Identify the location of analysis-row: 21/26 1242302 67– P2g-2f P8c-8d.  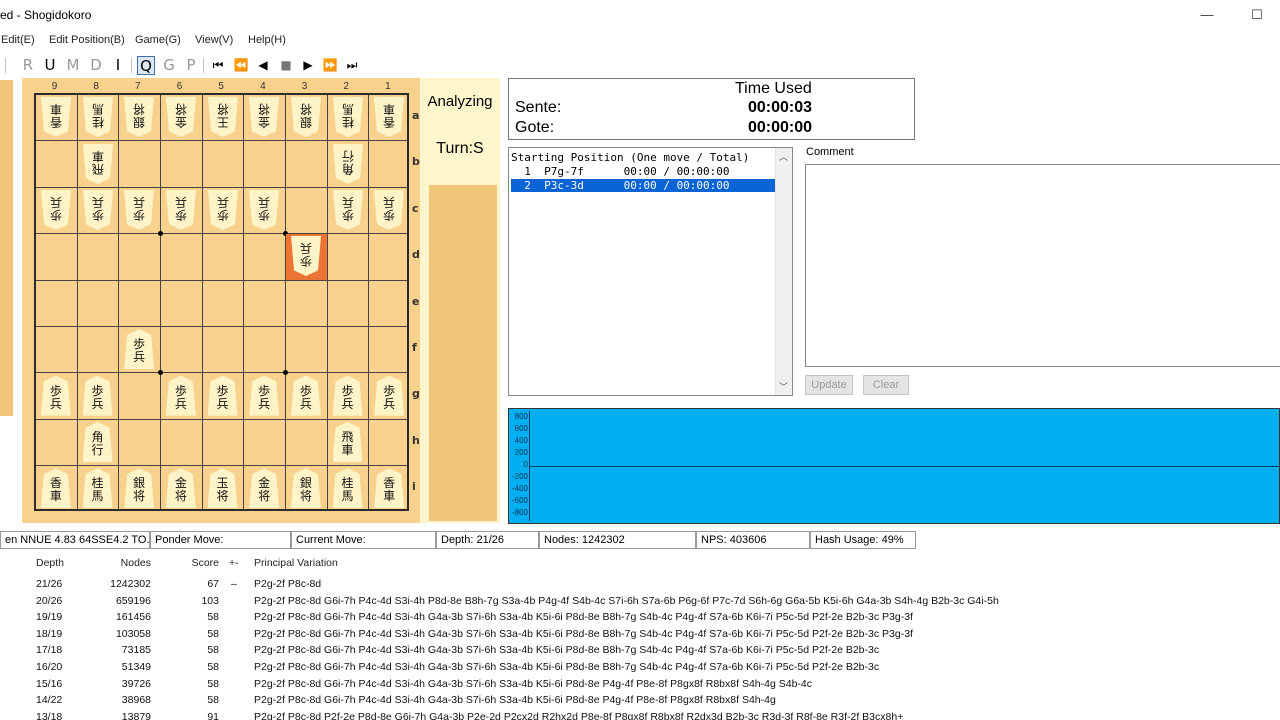
(640, 586).